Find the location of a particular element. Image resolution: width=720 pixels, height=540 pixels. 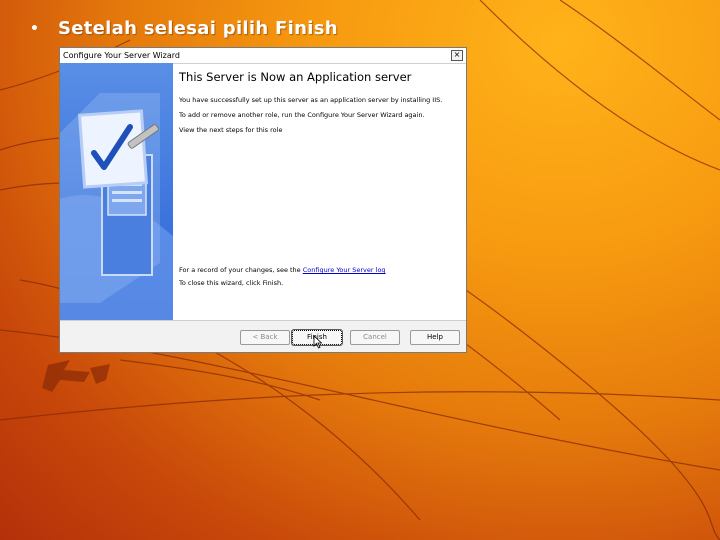

back-button: < Back is located at coordinates (265, 337).